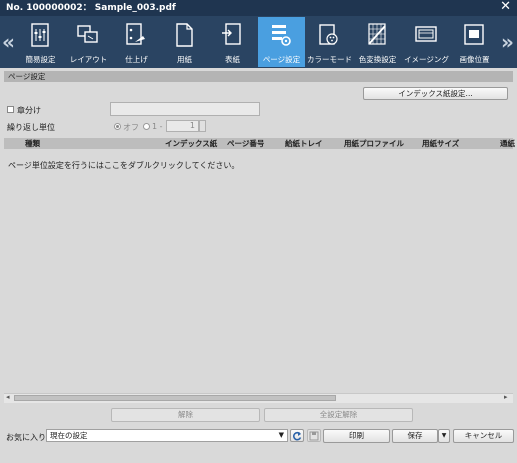 Image resolution: width=517 pixels, height=463 pixels. What do you see at coordinates (415, 436) in the screenshot?
I see `save-button: 保存` at bounding box center [415, 436].